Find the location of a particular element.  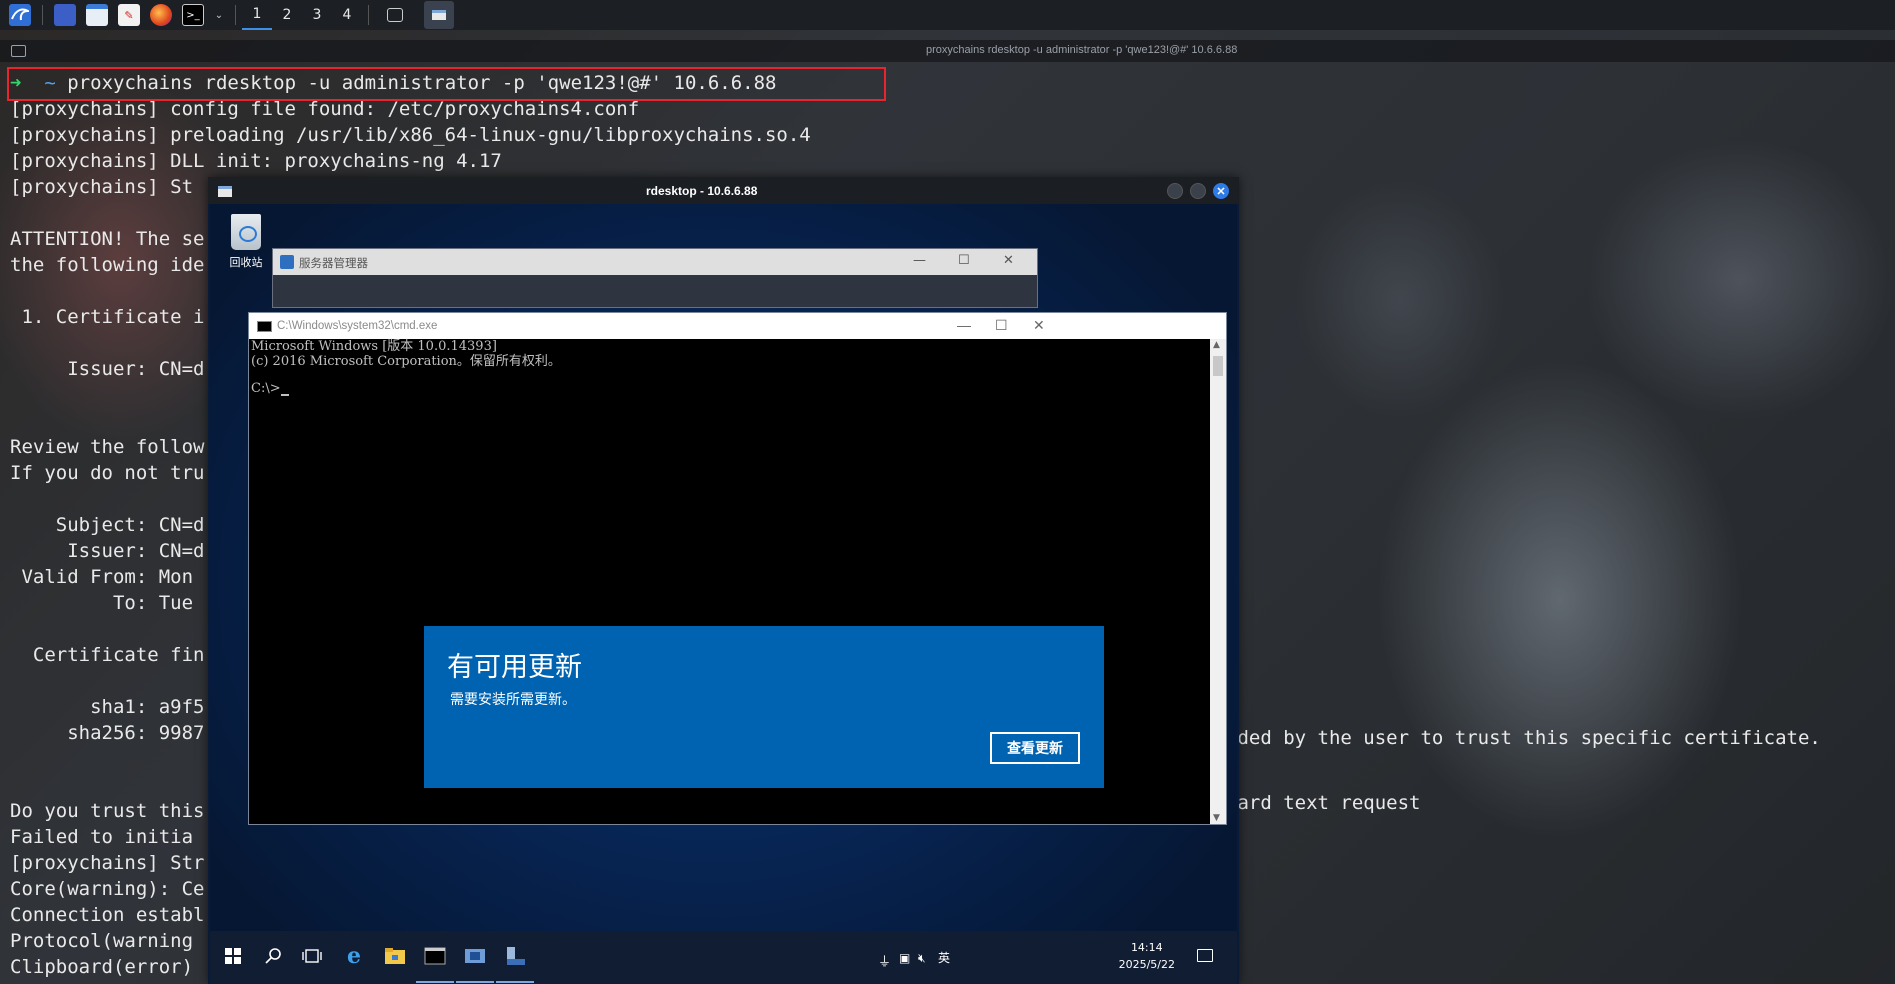

taskbar-terminal-window-icon is located at coordinates (395, 15).